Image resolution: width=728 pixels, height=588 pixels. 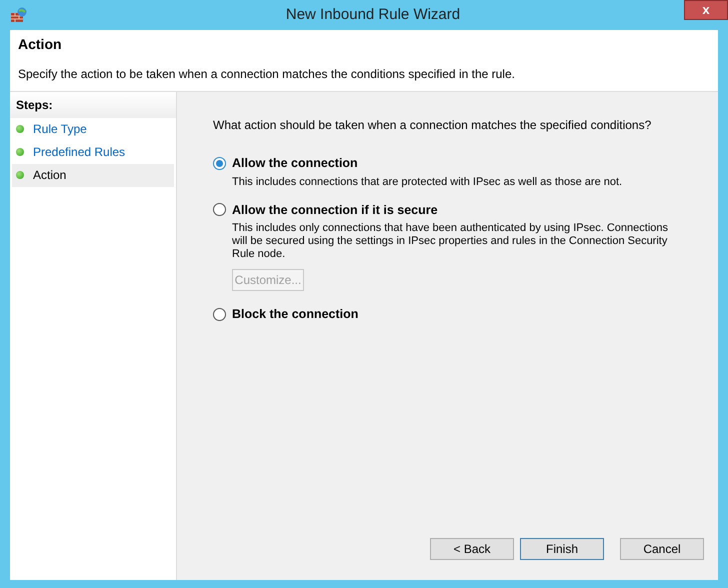 What do you see at coordinates (450, 242) in the screenshot?
I see `option-description: This includes only connections that have been authenticated by using IPsec. Connections will be secured using the settings in IPsec properties and rules in the Connection Security Rule node.` at bounding box center [450, 242].